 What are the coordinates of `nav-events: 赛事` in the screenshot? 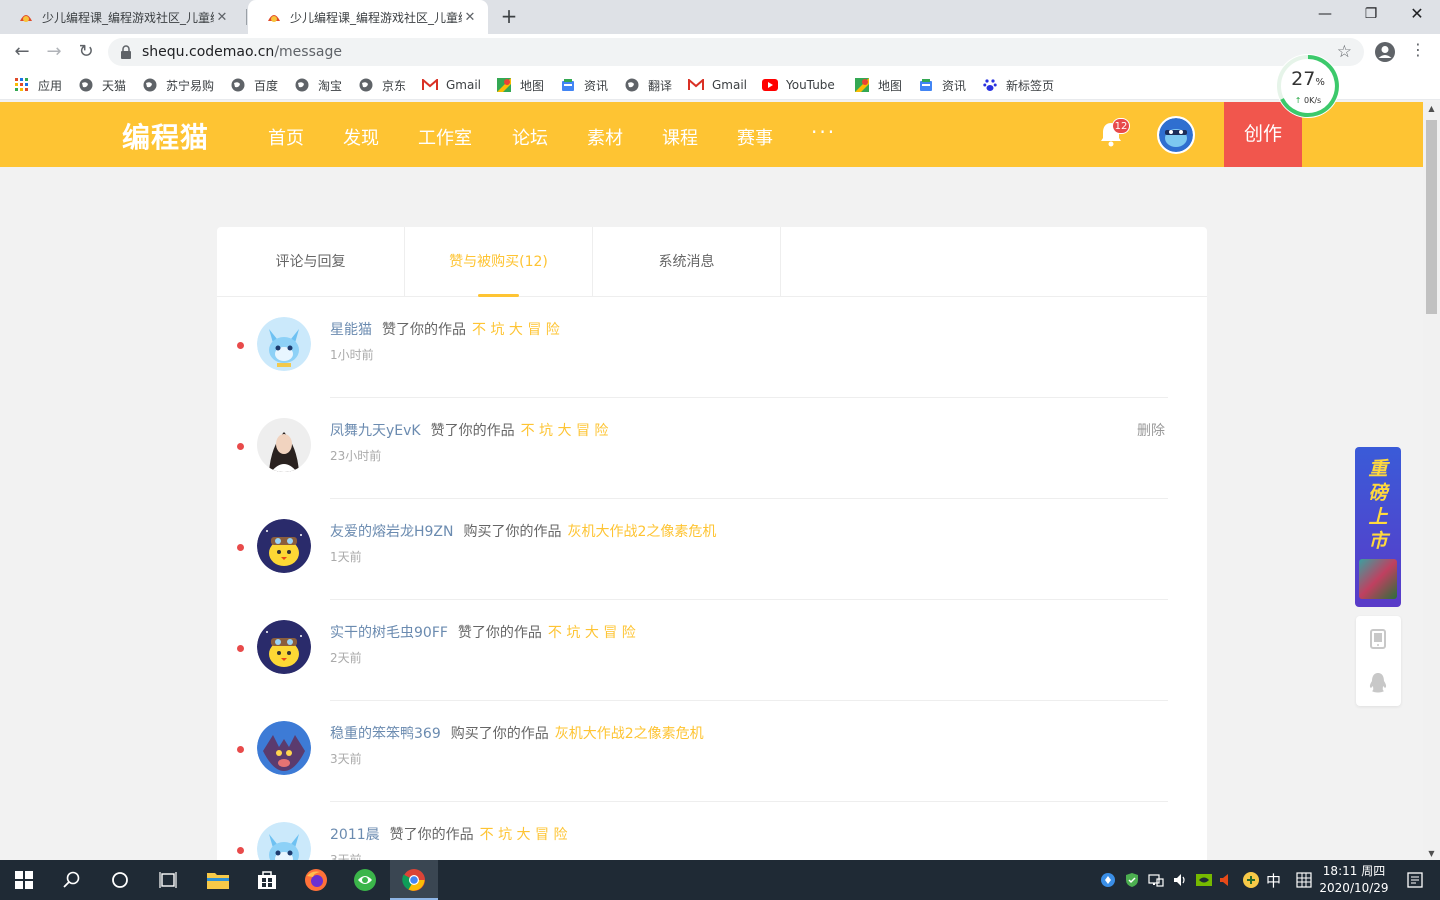 It's located at (755, 137).